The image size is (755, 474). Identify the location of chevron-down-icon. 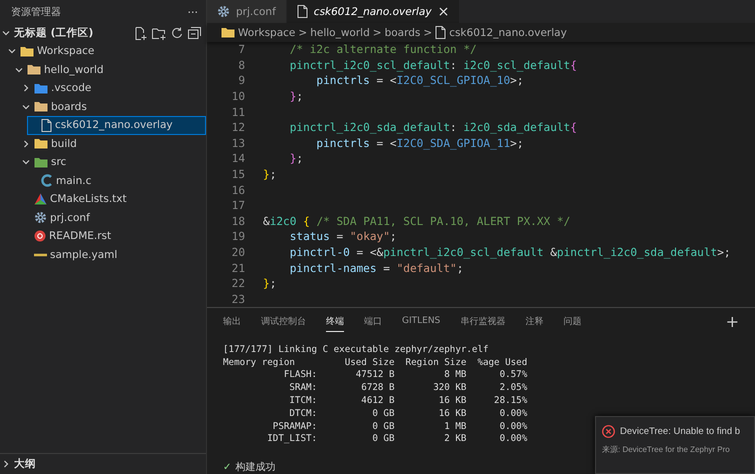
(6, 33).